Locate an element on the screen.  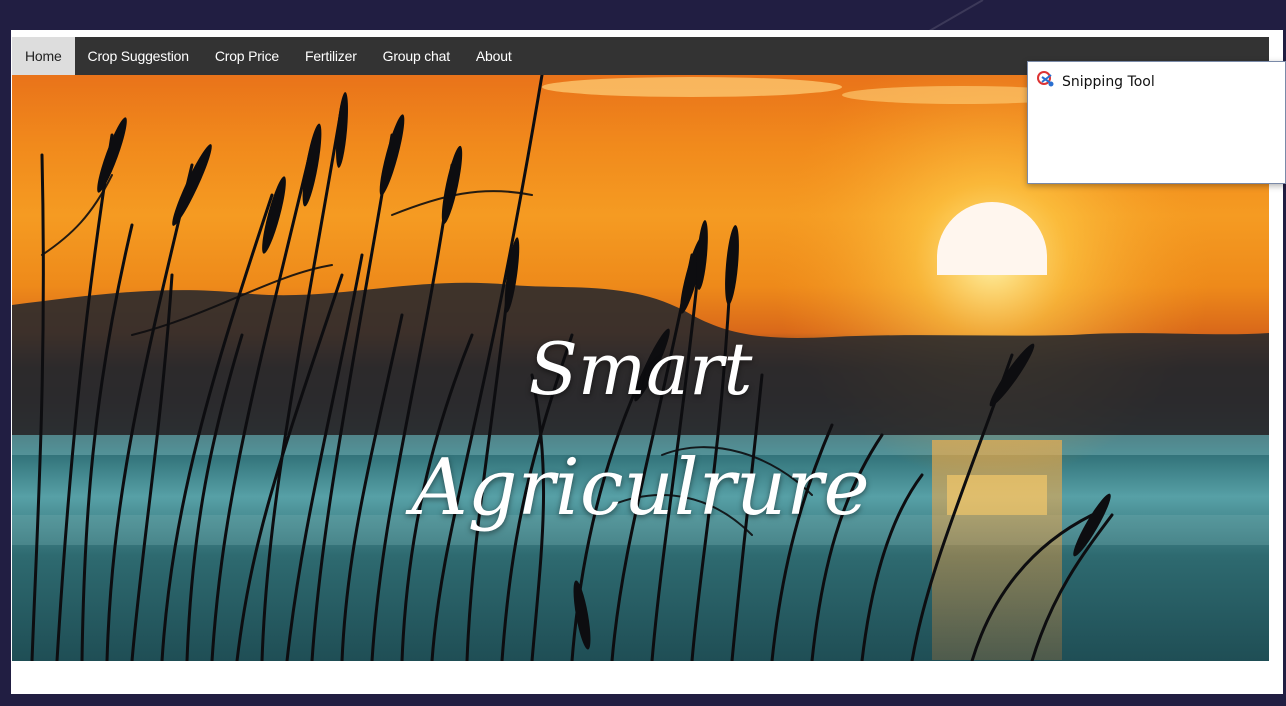
hero-title-line-1: Smart is located at coordinates (640, 369).